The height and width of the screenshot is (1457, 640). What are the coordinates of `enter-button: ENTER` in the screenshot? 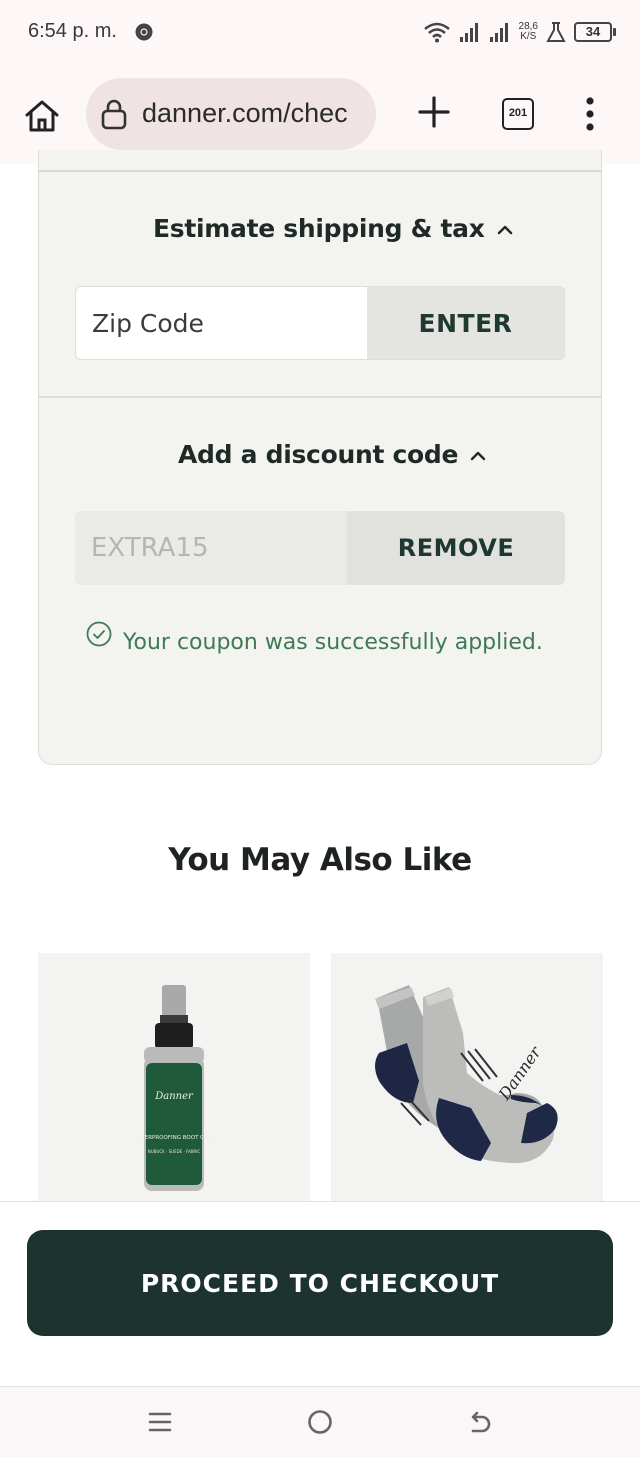 It's located at (465, 323).